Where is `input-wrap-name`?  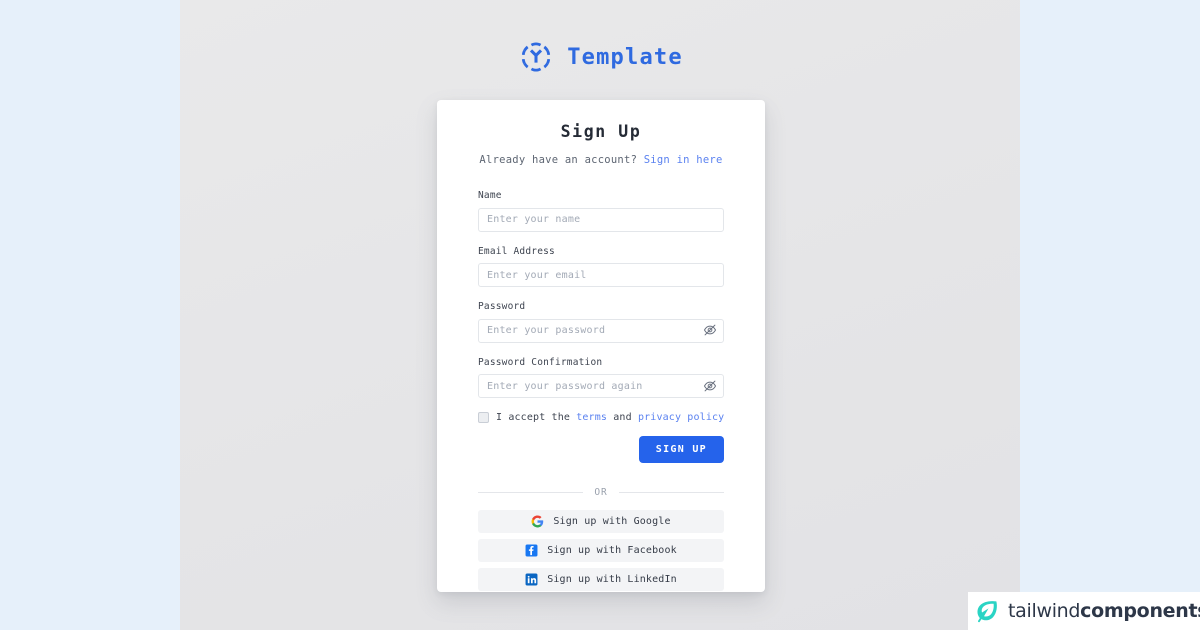
input-wrap-name is located at coordinates (601, 219).